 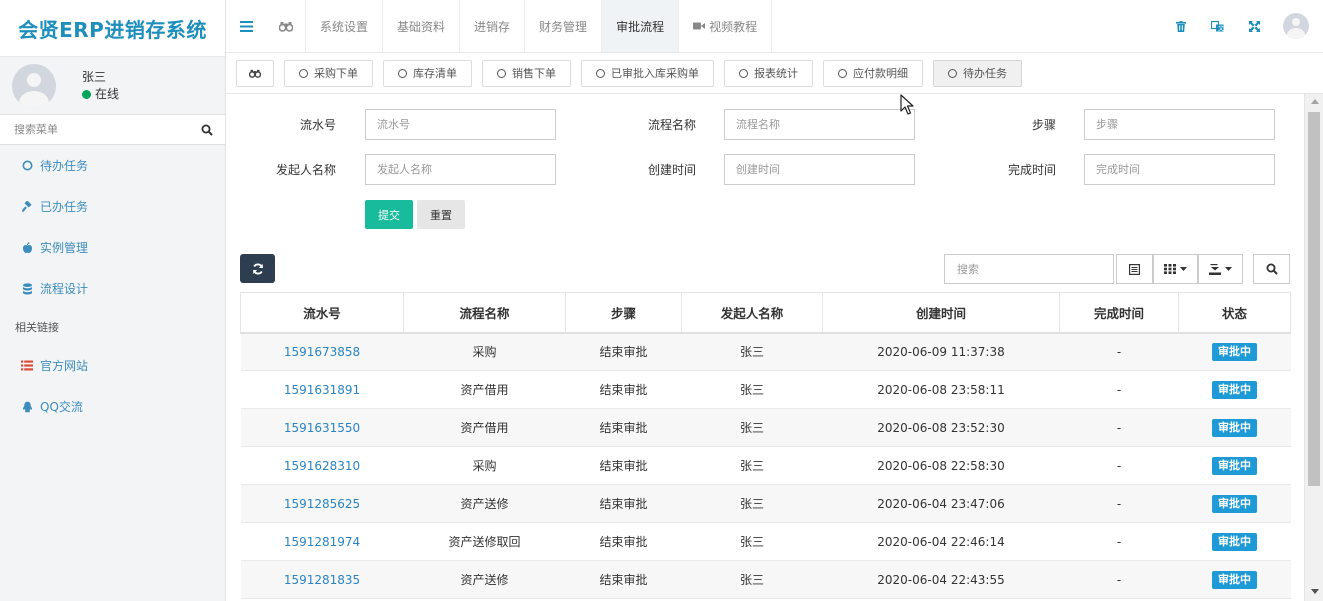 What do you see at coordinates (941, 503) in the screenshot?
I see `created-time-cell: 2020-06-04 23:47:06` at bounding box center [941, 503].